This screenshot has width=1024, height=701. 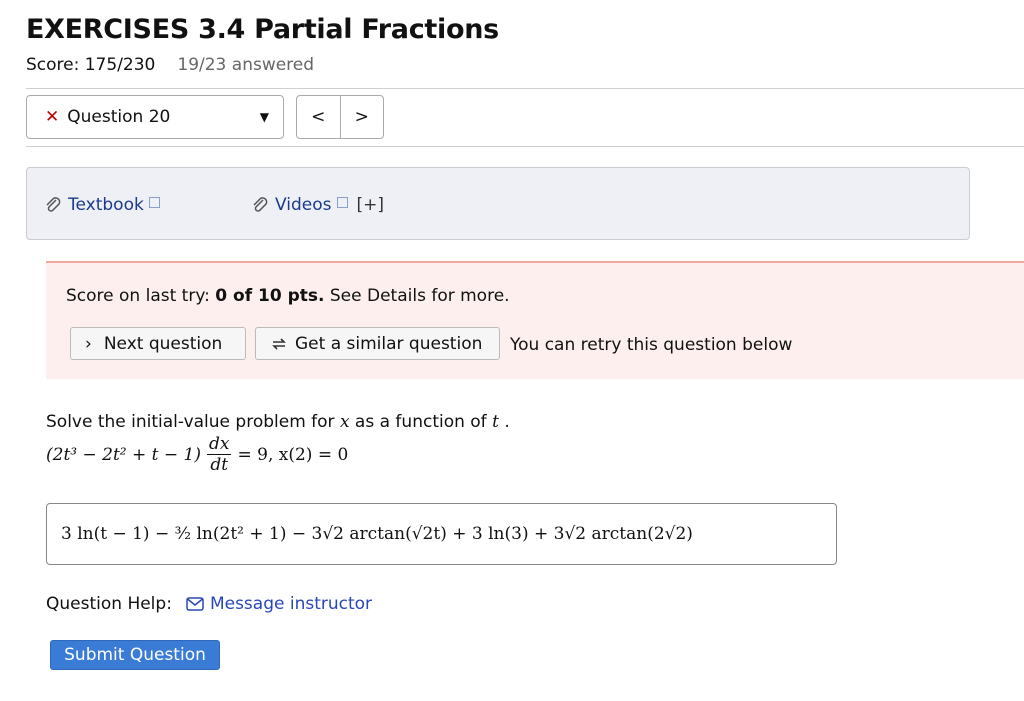 I want to click on equation-left: (2t³ − 2t² + t − 1), so click(x=123, y=454).